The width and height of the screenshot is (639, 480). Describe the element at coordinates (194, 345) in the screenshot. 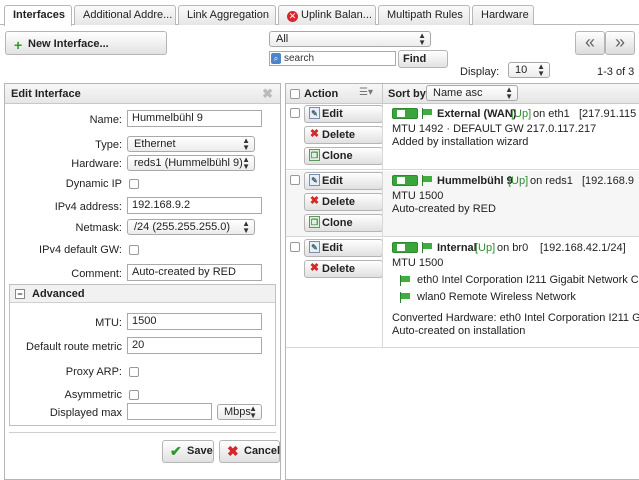

I see `route-metric-input: 20` at that location.